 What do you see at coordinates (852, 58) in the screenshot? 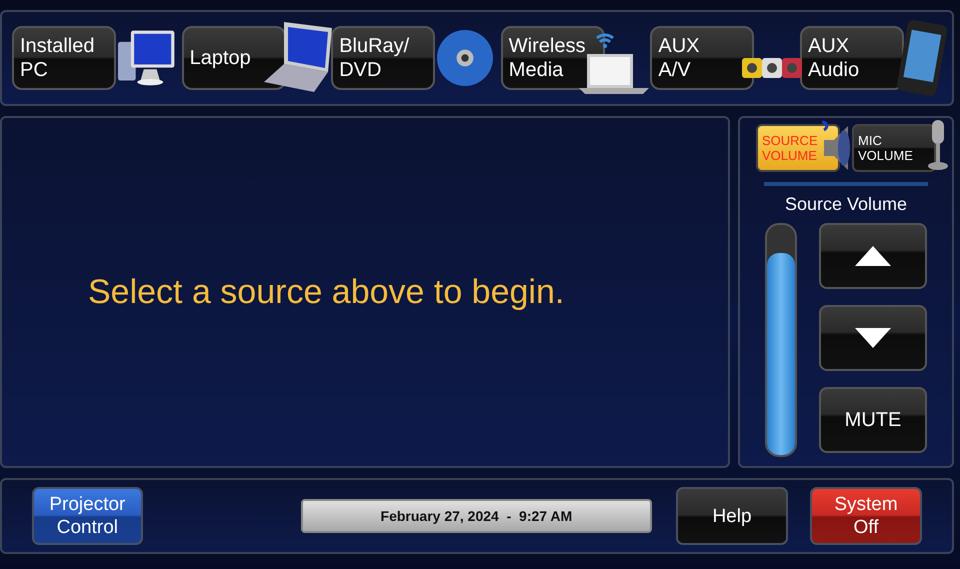
I see `source-button: AUX Audio` at bounding box center [852, 58].